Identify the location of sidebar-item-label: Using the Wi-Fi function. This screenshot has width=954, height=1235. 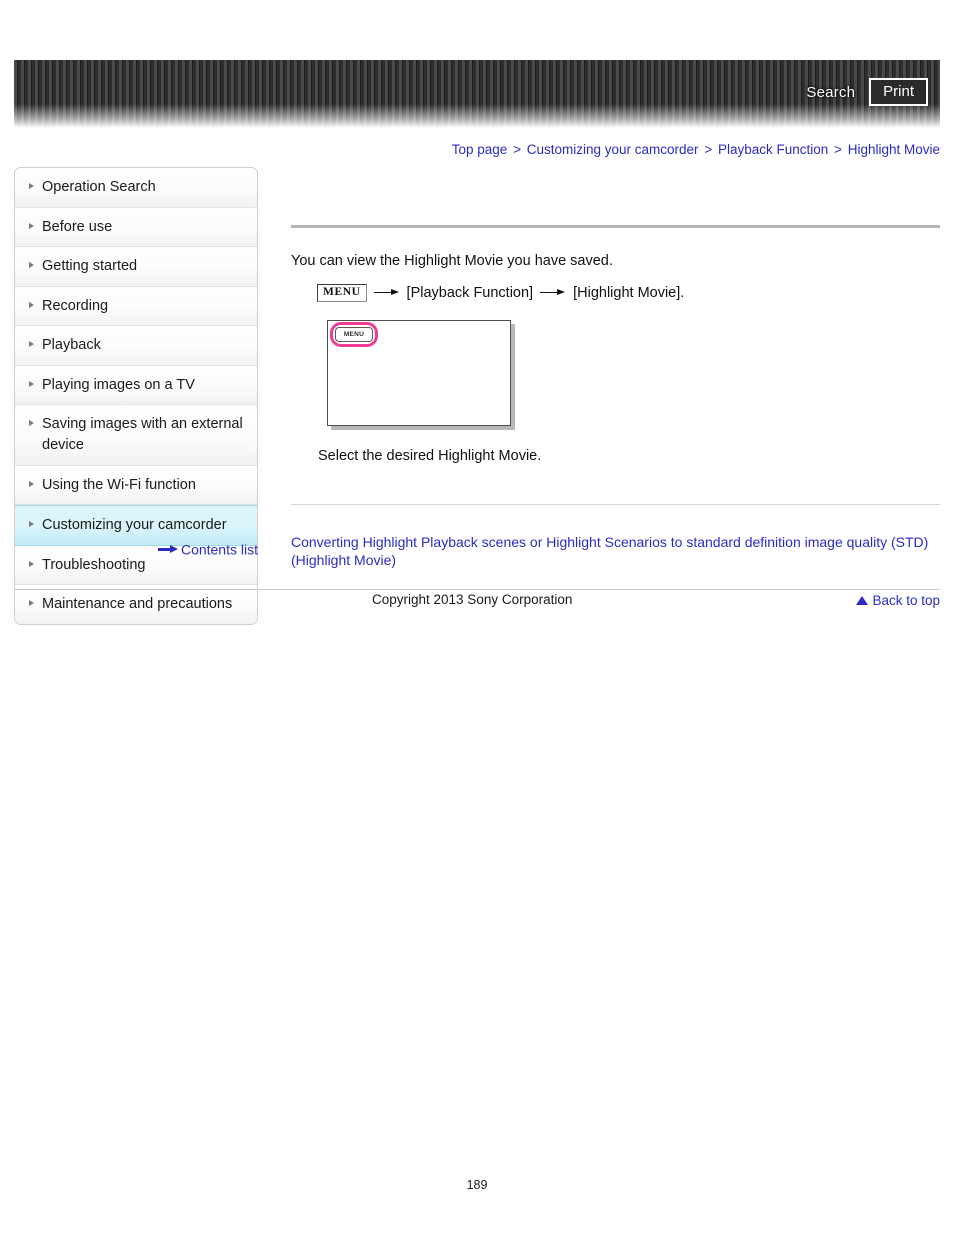
(119, 484).